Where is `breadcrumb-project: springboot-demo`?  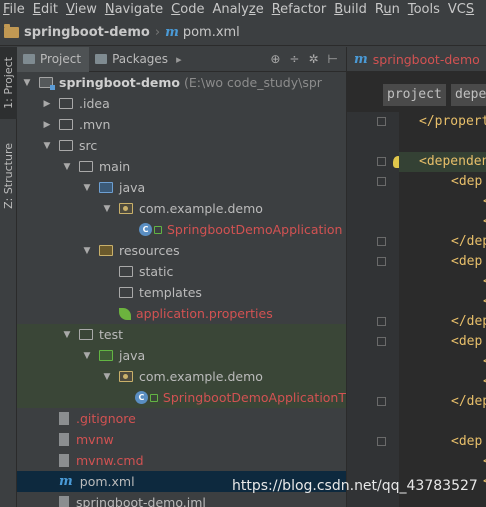 breadcrumb-project: springboot-demo is located at coordinates (77, 32).